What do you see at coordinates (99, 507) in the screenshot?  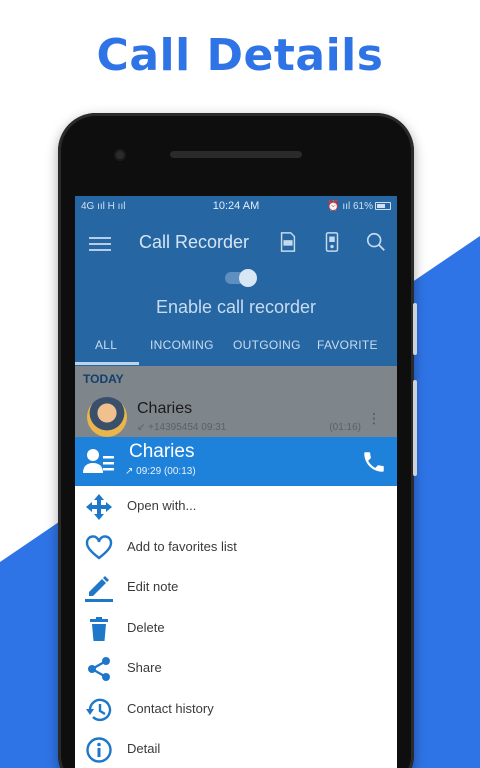 I see `move-arrows-icon` at bounding box center [99, 507].